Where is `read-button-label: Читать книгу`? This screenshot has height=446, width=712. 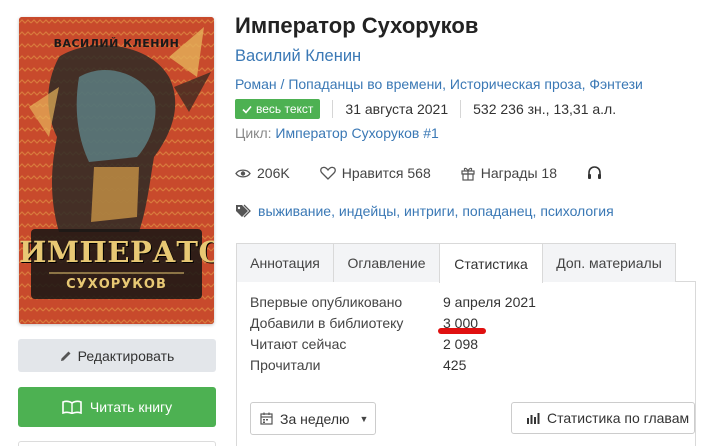
read-button-label: Читать книгу is located at coordinates (131, 407).